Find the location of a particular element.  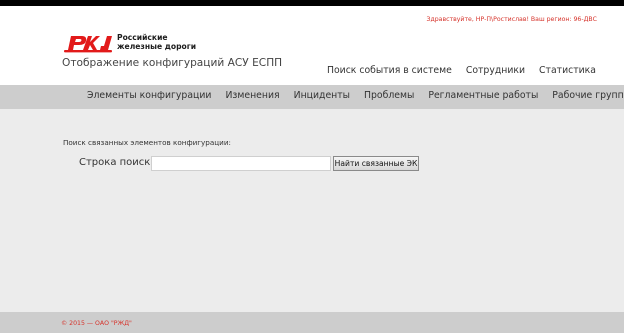

search-section-label: Поиск связанных элементов конфигурации: is located at coordinates (147, 142).